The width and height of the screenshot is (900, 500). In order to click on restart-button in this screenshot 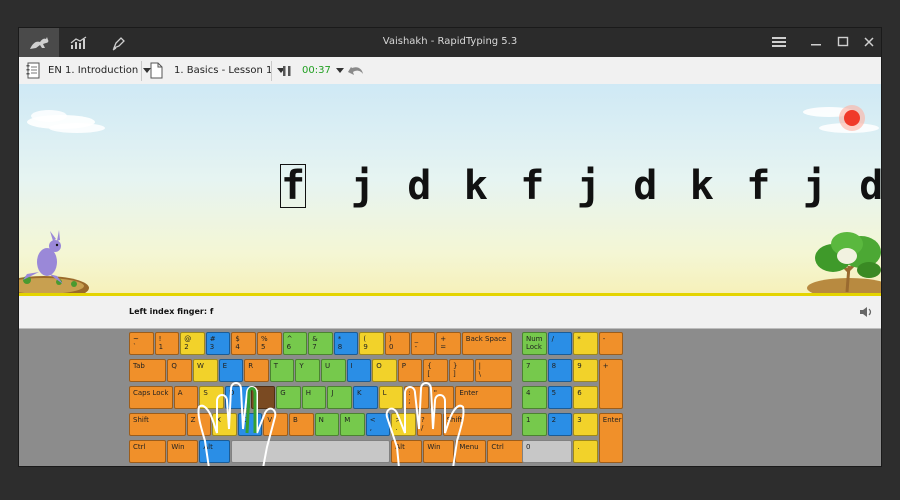, I will do `click(356, 70)`.